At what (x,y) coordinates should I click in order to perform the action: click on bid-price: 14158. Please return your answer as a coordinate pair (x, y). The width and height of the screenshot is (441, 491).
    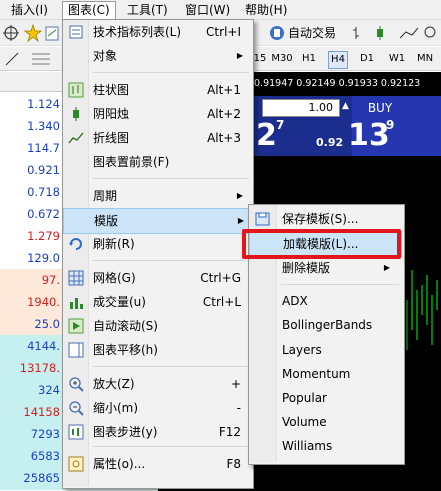
    Looking at the image, I should click on (41, 412).